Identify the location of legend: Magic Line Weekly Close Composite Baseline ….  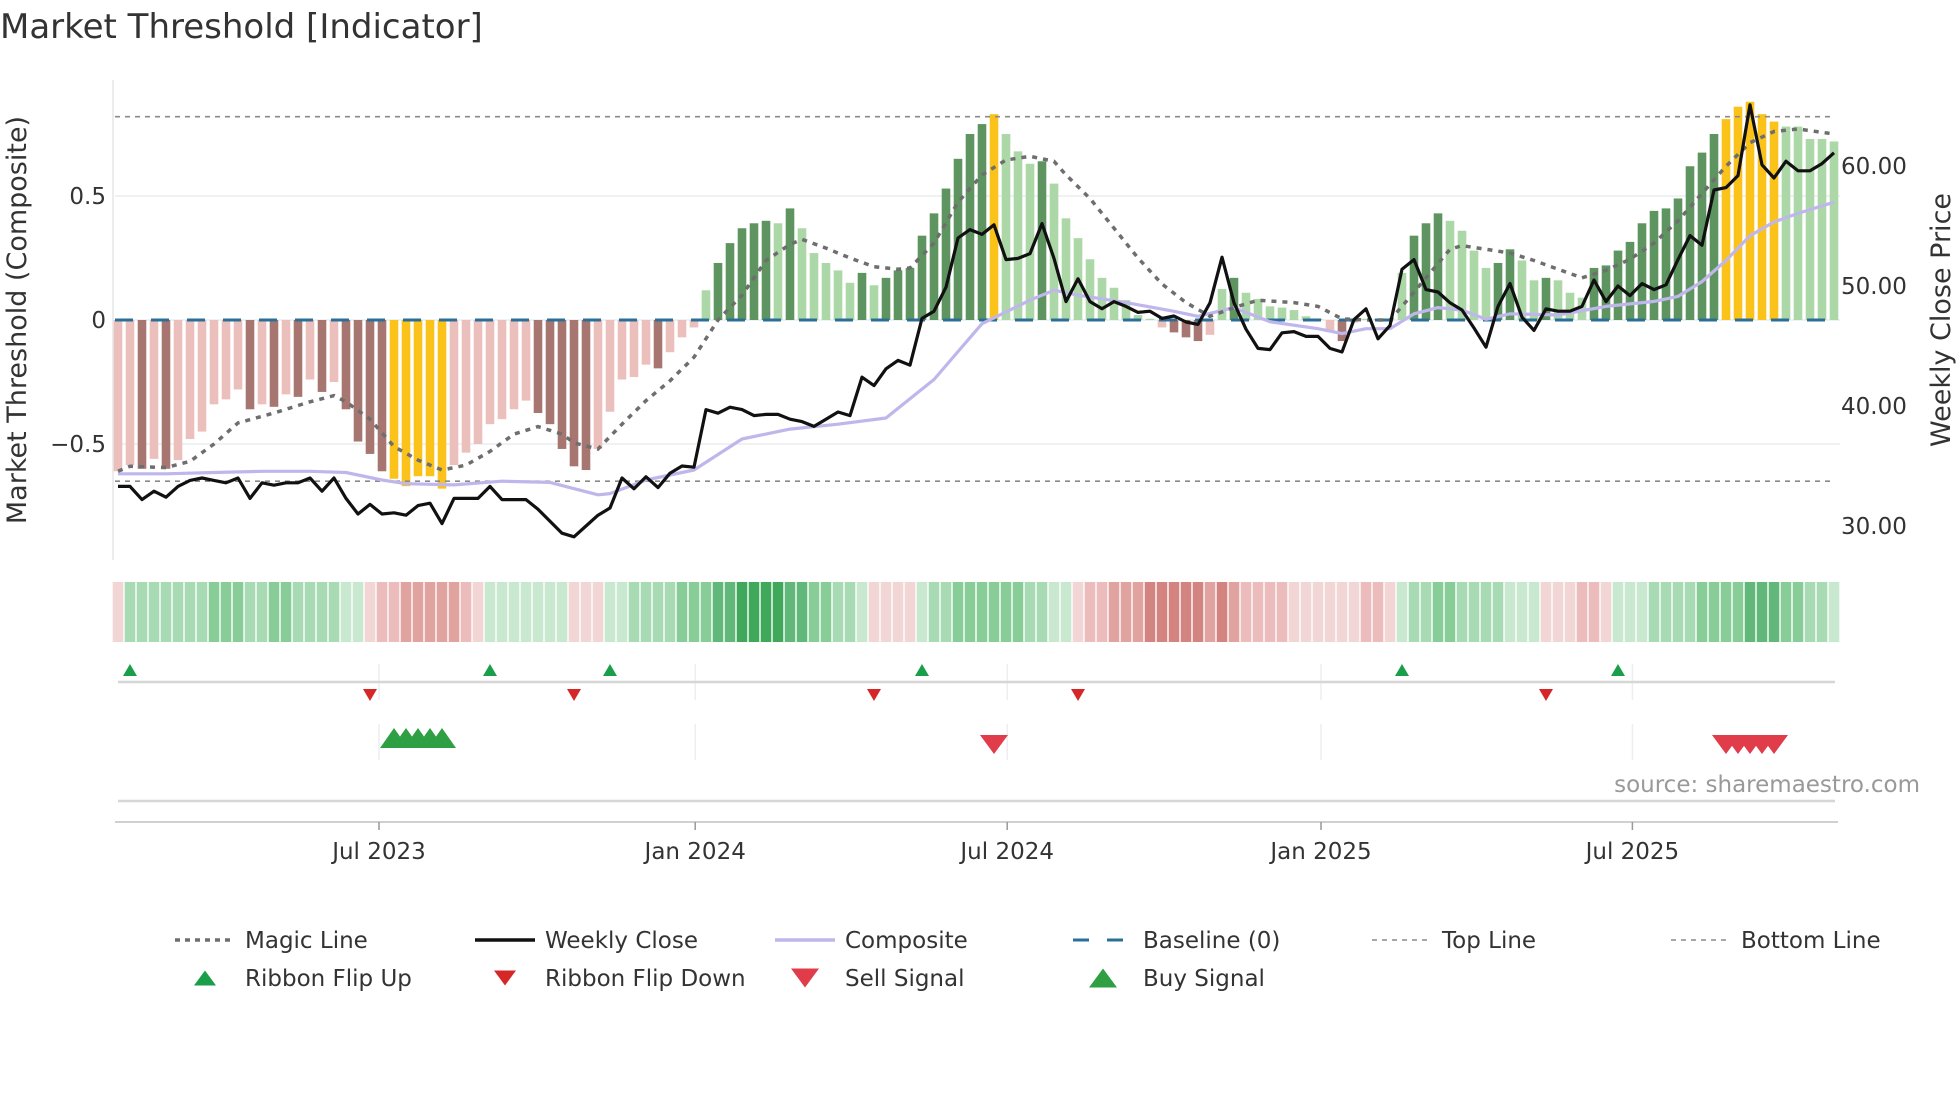
(1028, 960).